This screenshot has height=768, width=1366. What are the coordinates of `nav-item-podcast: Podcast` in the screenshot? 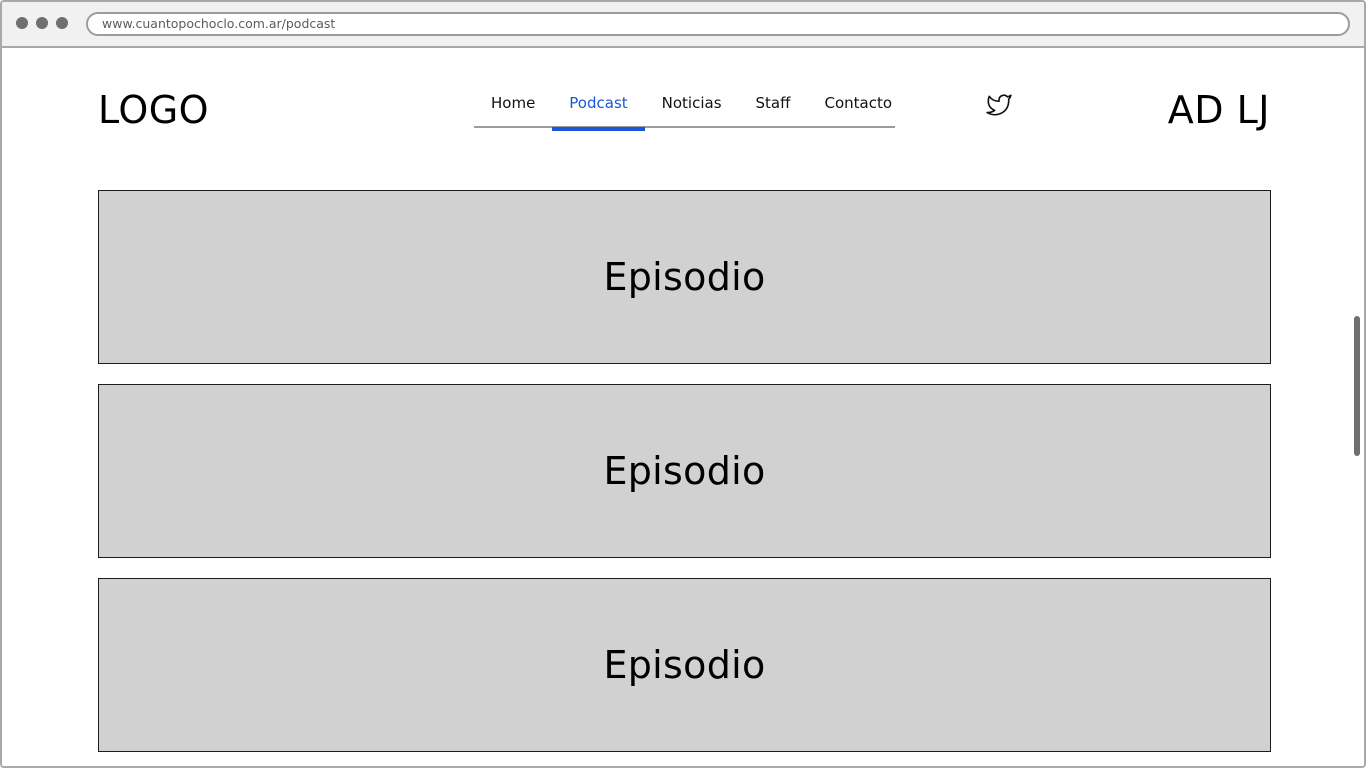 It's located at (599, 107).